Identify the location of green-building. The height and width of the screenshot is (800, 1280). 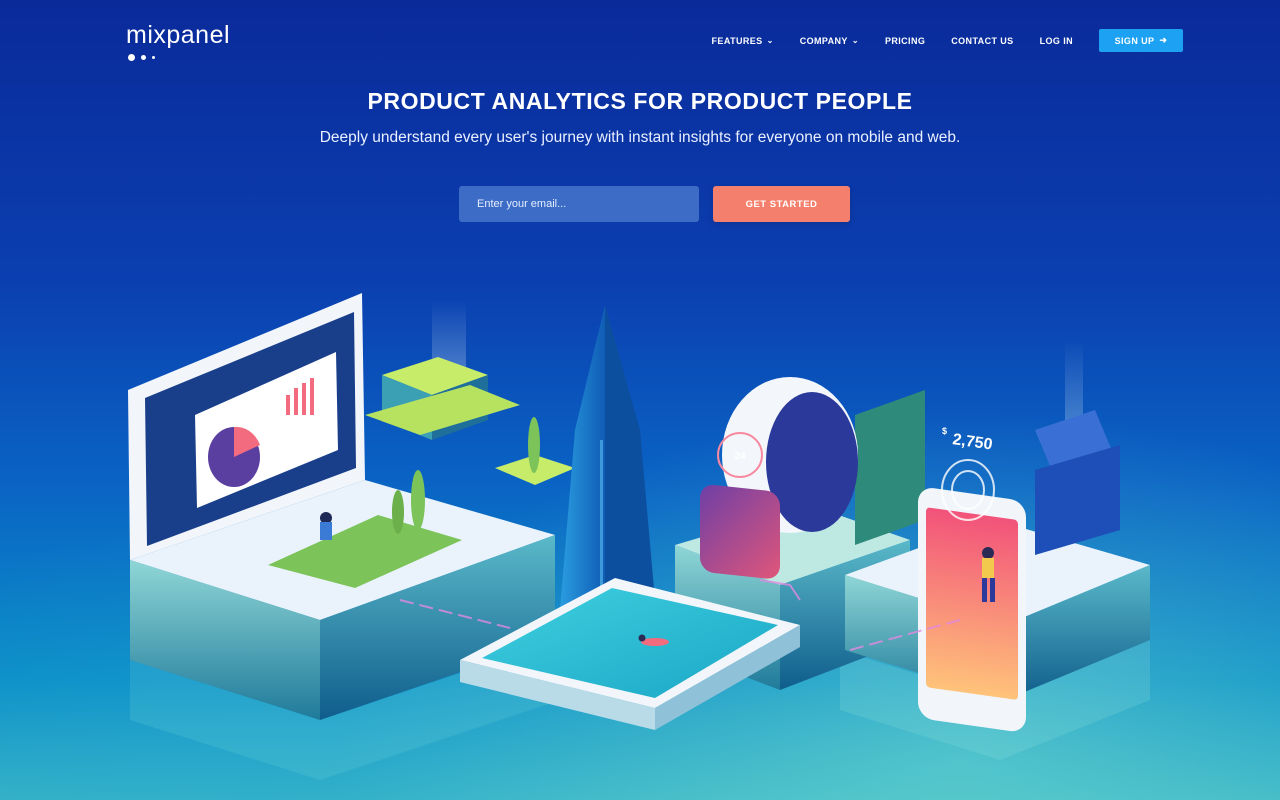
(890, 467).